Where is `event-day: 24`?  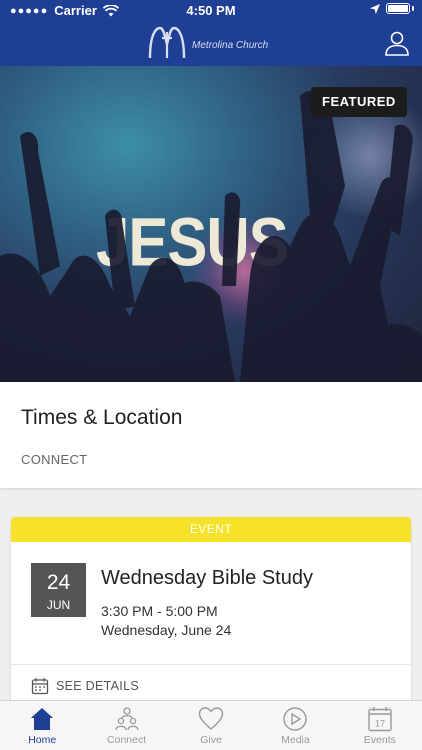 event-day: 24 is located at coordinates (58, 582).